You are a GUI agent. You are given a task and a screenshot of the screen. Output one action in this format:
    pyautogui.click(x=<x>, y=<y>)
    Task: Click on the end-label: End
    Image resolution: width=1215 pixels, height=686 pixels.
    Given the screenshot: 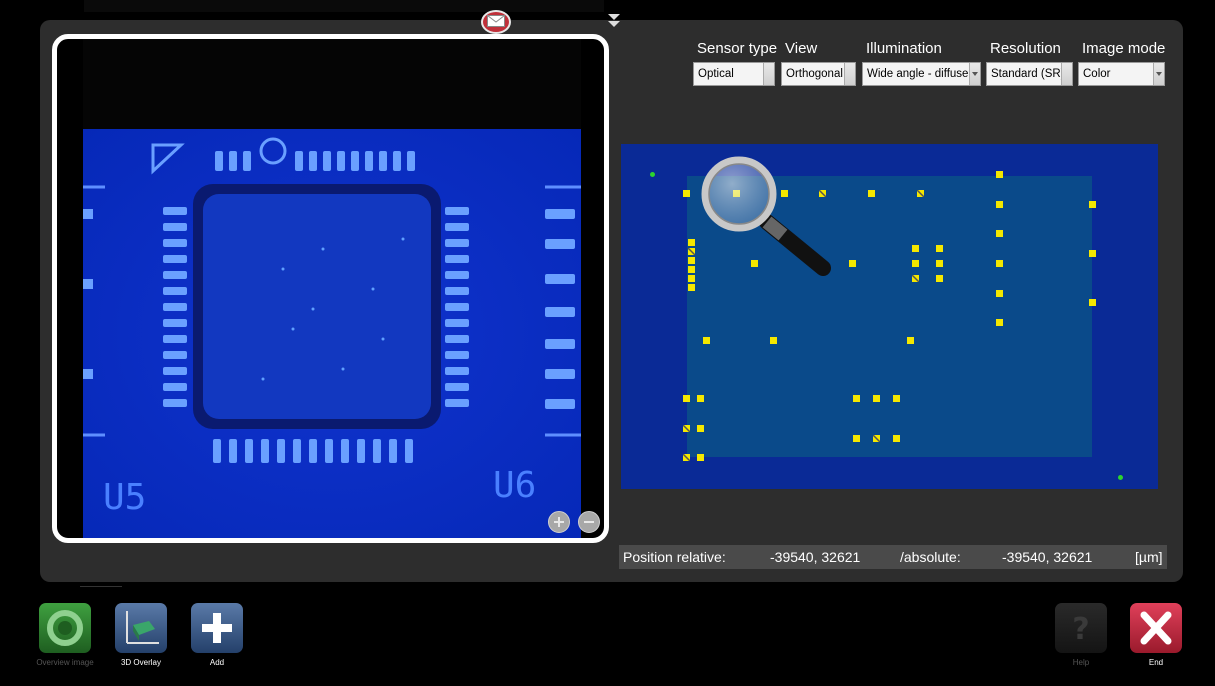 What is the action you would take?
    pyautogui.click(x=1156, y=662)
    